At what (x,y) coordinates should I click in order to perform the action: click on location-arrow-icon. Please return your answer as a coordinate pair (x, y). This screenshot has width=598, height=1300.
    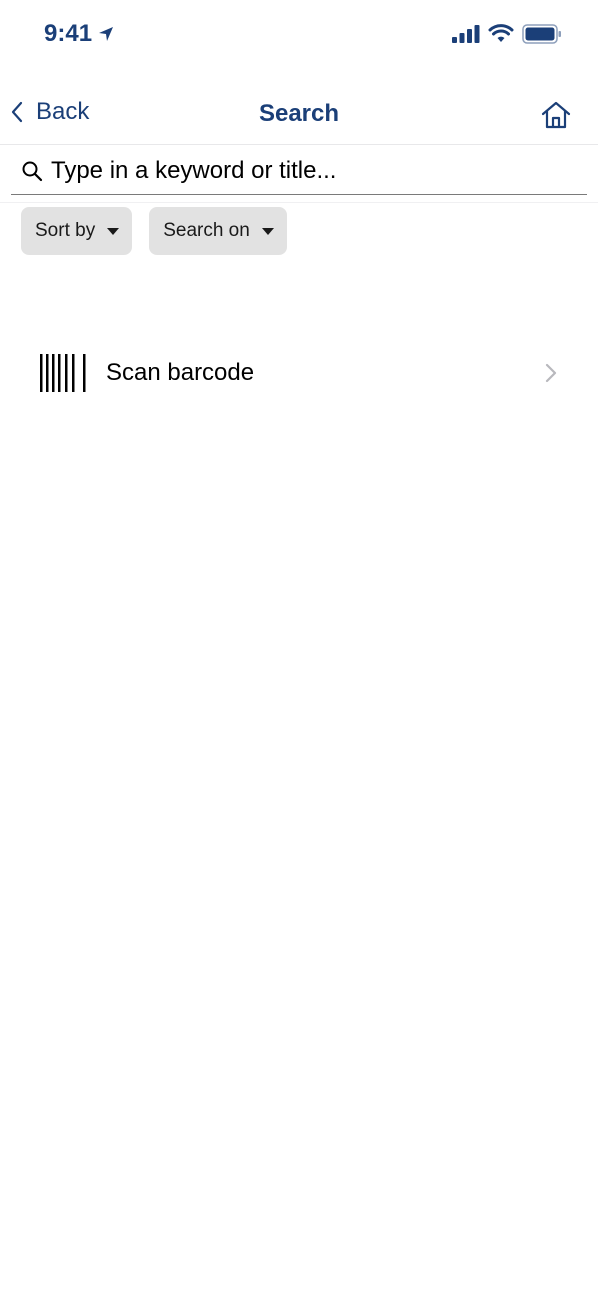
    Looking at the image, I should click on (106, 34).